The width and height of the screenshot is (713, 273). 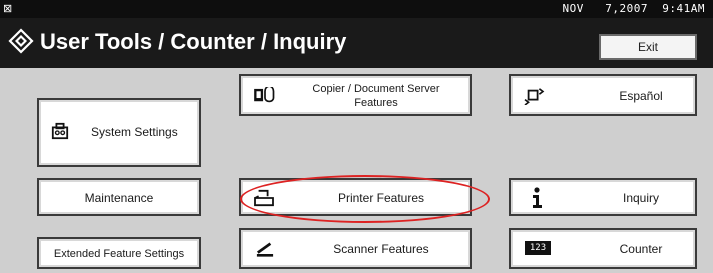 What do you see at coordinates (641, 198) in the screenshot?
I see `inquiry-label: Inquiry` at bounding box center [641, 198].